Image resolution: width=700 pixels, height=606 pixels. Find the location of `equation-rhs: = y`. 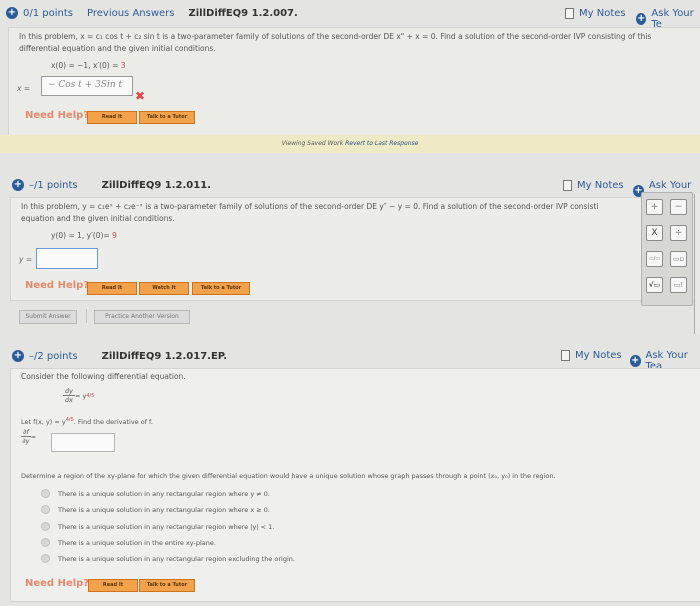

equation-rhs: = y is located at coordinates (80, 395).